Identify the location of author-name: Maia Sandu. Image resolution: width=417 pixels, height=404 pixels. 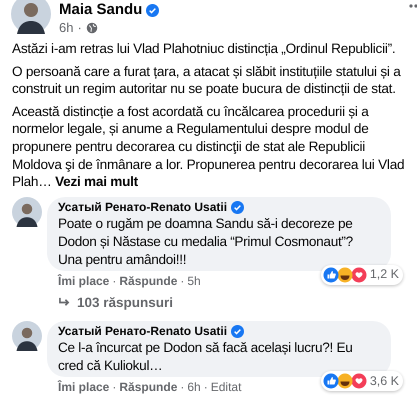
(100, 10).